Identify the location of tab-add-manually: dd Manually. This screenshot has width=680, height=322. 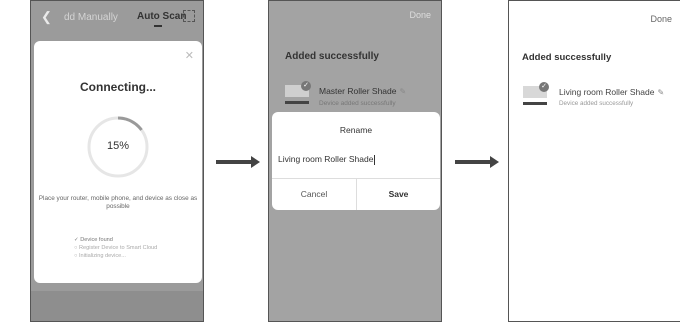
(91, 17).